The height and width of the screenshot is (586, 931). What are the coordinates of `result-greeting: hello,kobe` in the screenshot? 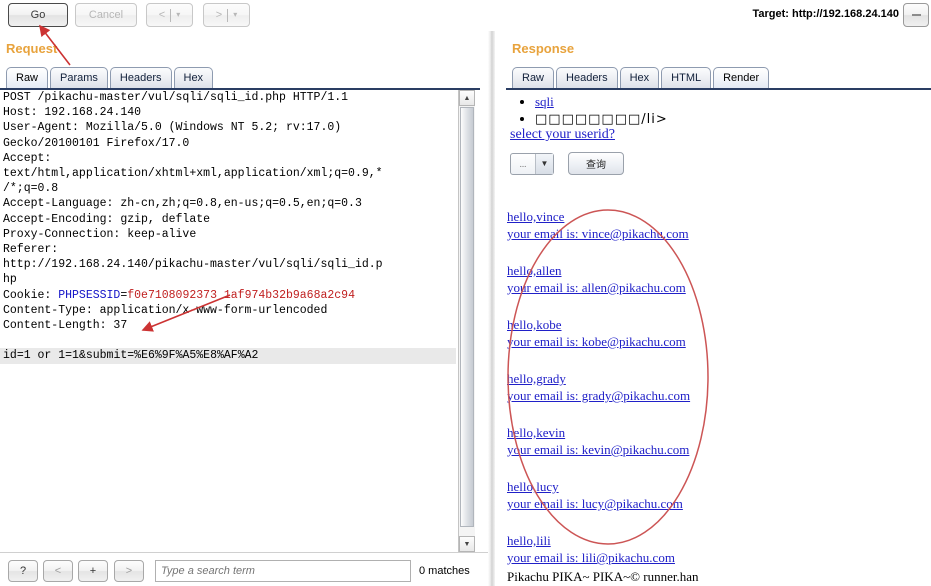 It's located at (657, 324).